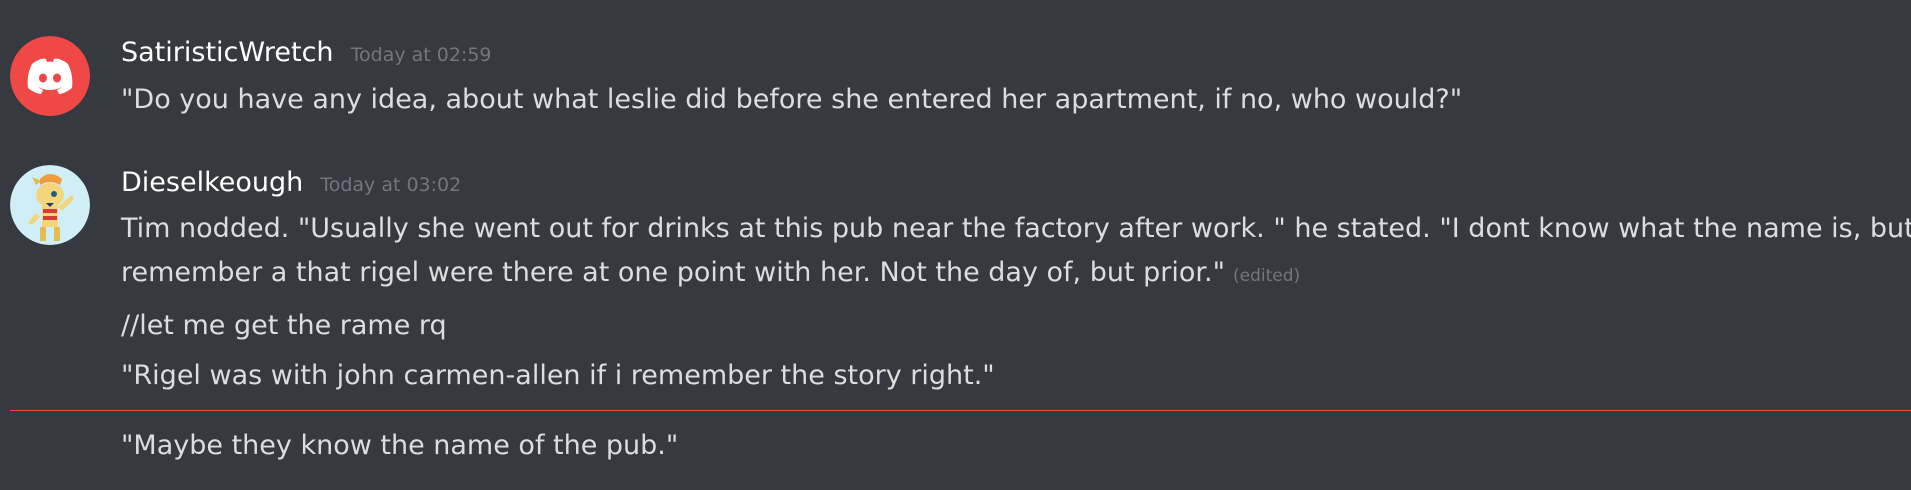  What do you see at coordinates (960, 410) in the screenshot?
I see `new-messages-divider` at bounding box center [960, 410].